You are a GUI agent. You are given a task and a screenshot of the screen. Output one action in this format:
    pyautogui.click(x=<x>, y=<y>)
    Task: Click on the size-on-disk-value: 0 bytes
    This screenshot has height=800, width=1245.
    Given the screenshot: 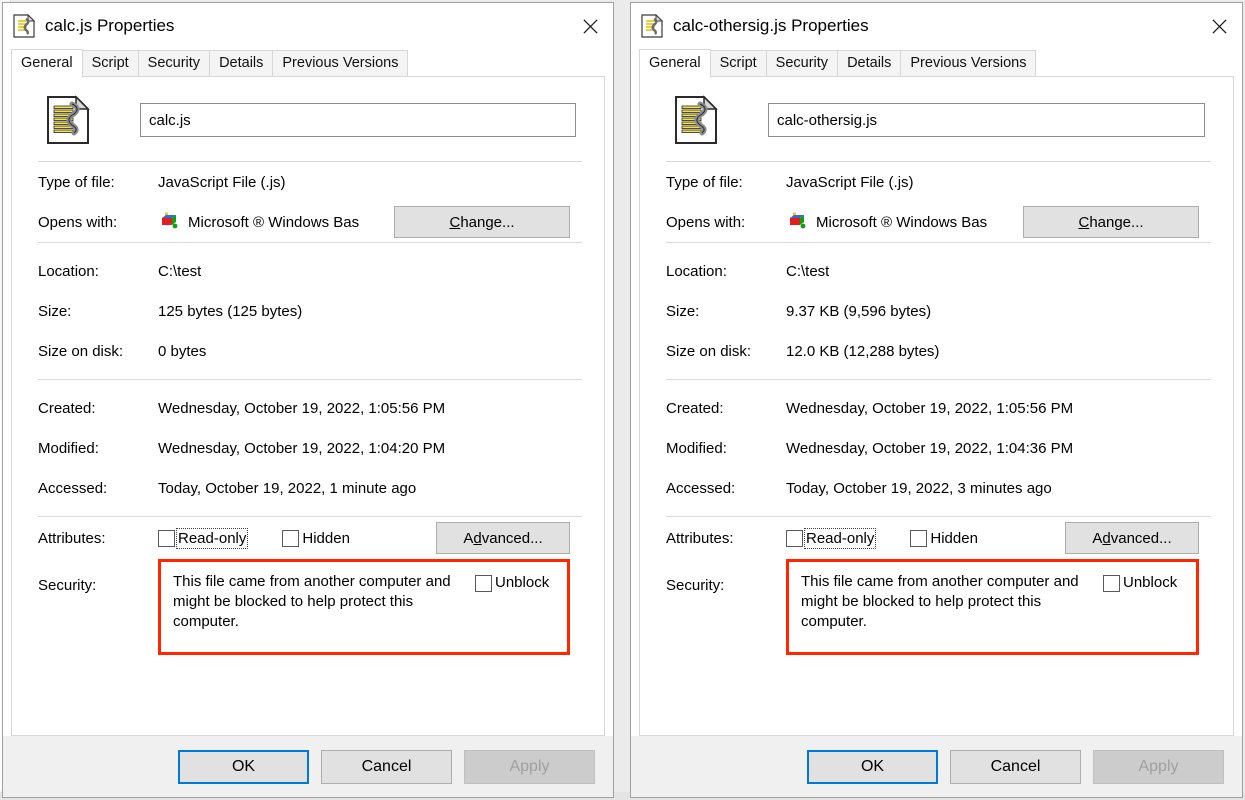 What is the action you would take?
    pyautogui.click(x=182, y=351)
    